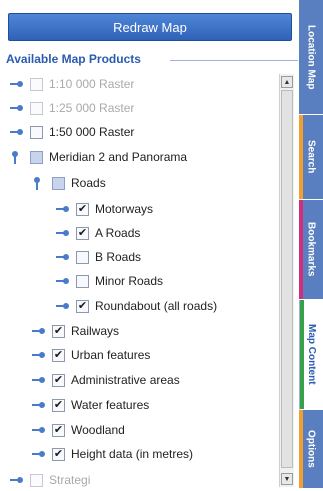  Describe the element at coordinates (125, 380) in the screenshot. I see `tree-item-label: Administrative areas` at that location.